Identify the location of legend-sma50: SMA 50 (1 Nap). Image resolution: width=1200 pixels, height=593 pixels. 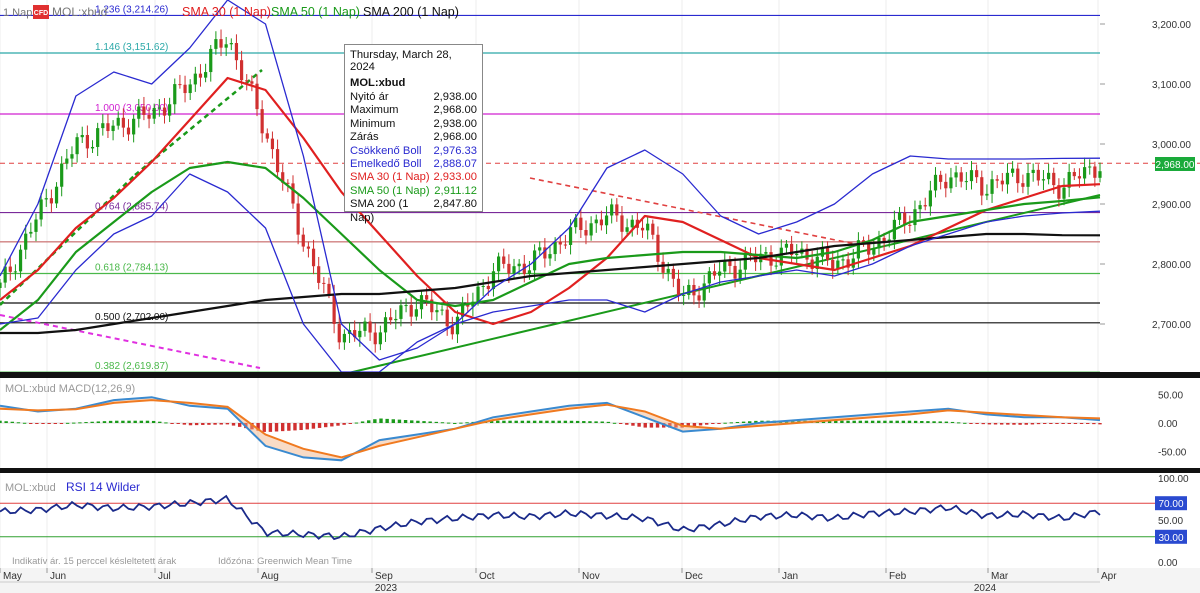
(315, 12).